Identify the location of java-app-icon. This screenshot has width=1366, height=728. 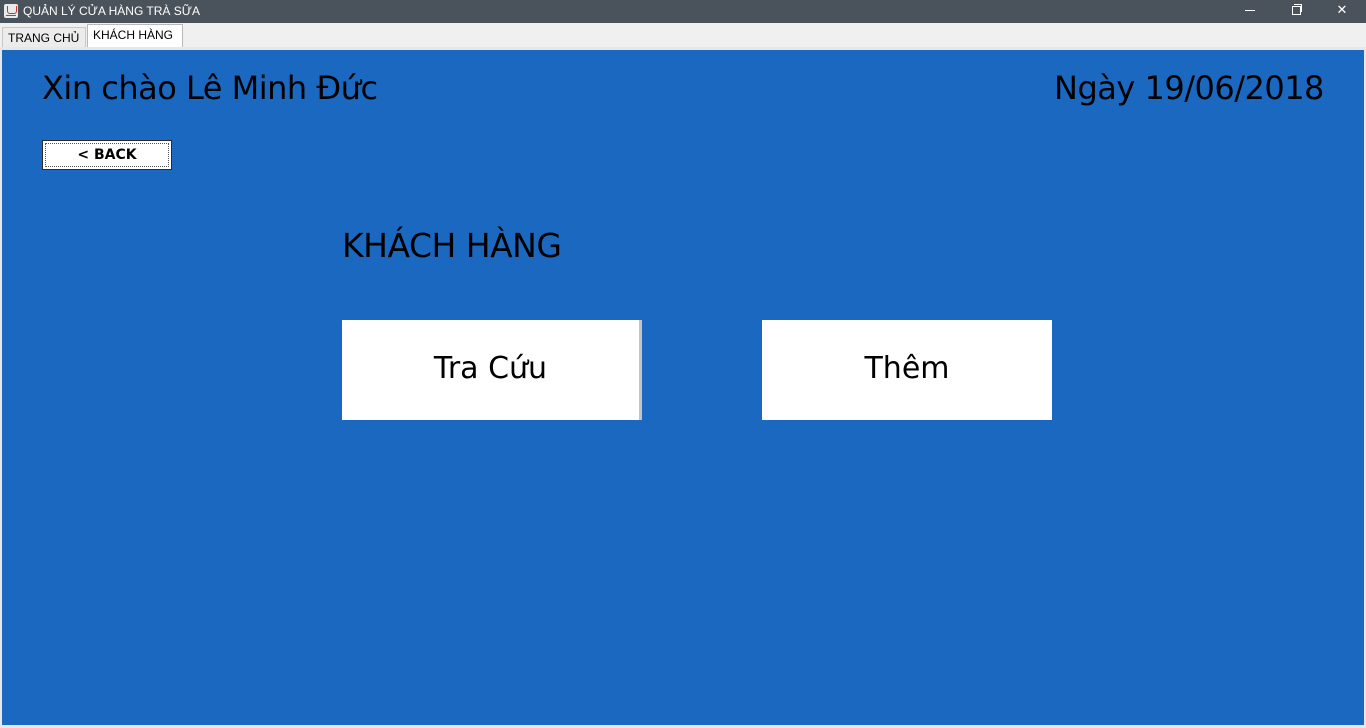
(11, 11).